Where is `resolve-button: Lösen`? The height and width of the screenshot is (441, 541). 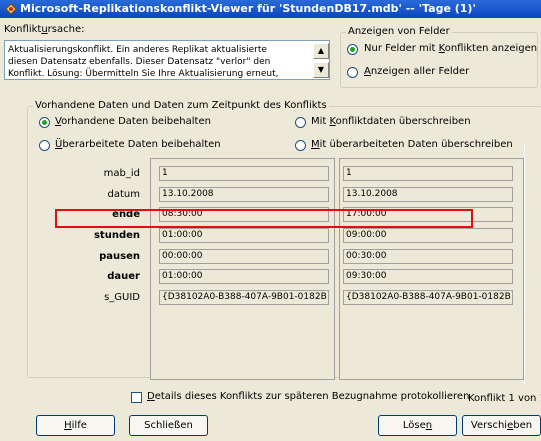 resolve-button: Lösen is located at coordinates (417, 425).